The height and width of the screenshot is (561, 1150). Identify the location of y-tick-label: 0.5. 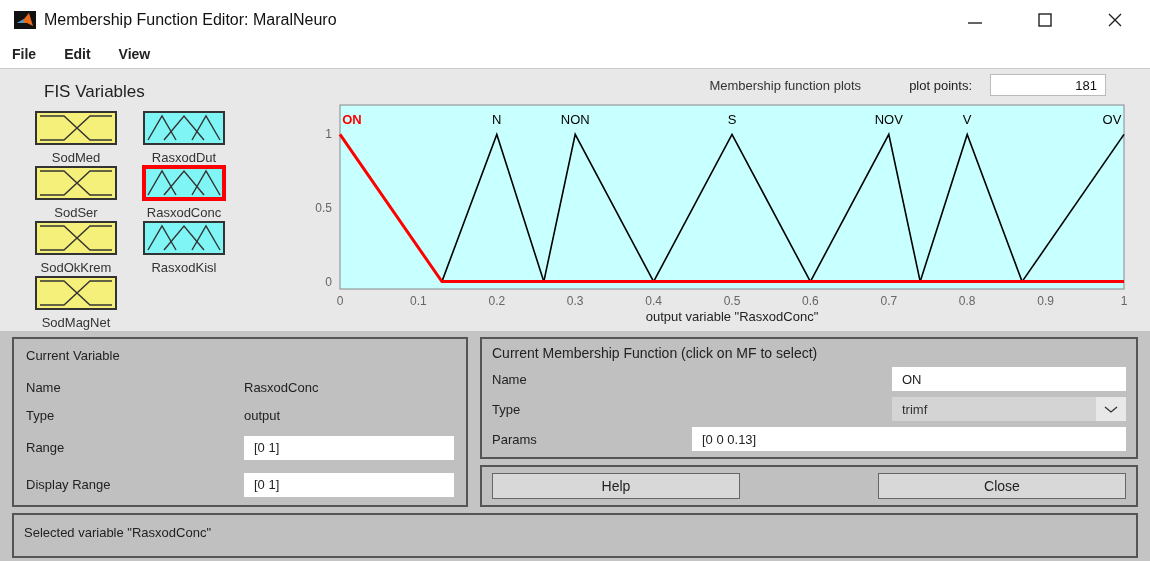
(323, 208).